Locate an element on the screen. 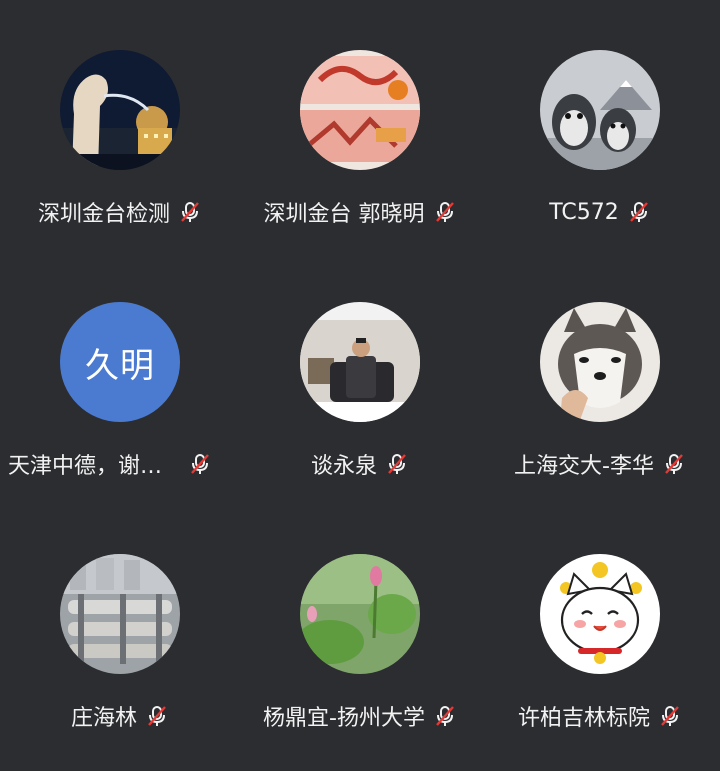  participant-tile: 上海交大-李华 is located at coordinates (600, 380).